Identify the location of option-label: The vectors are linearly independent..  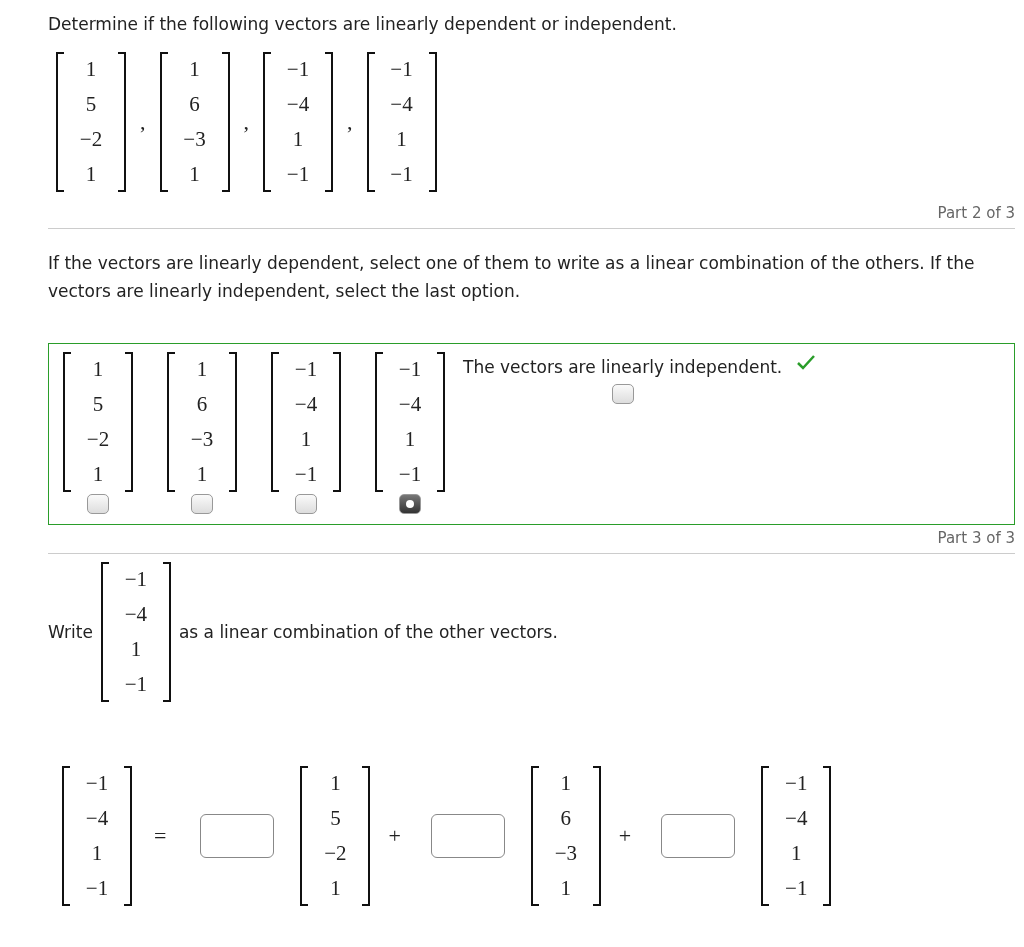
(623, 367).